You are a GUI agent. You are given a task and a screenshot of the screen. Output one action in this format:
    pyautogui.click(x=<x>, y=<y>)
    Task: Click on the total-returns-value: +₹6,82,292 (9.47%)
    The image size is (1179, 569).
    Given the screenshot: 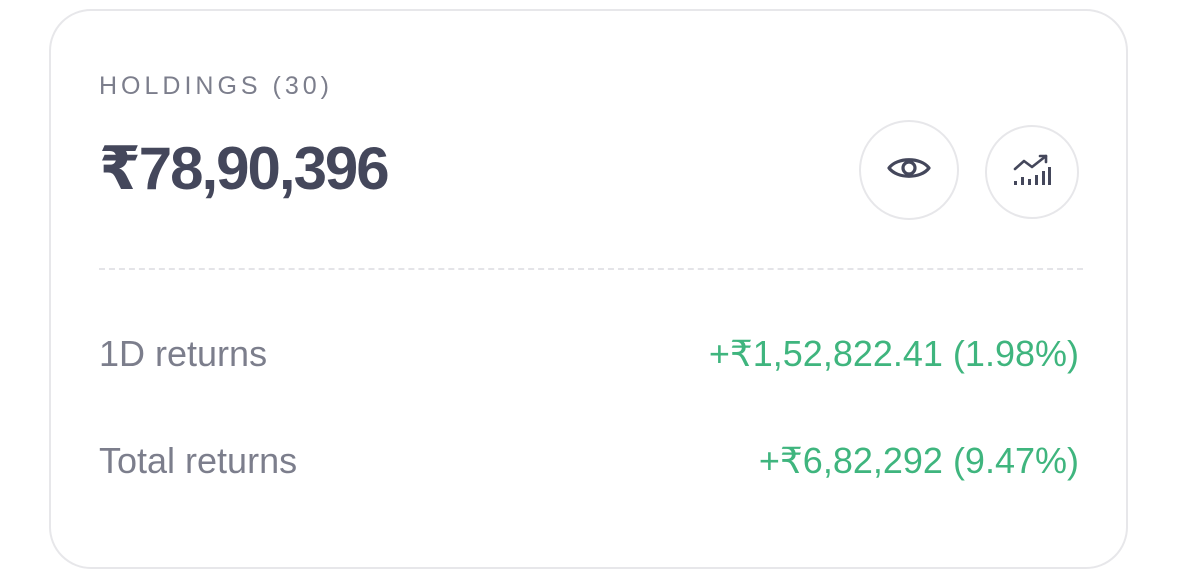 What is the action you would take?
    pyautogui.click(x=918, y=460)
    